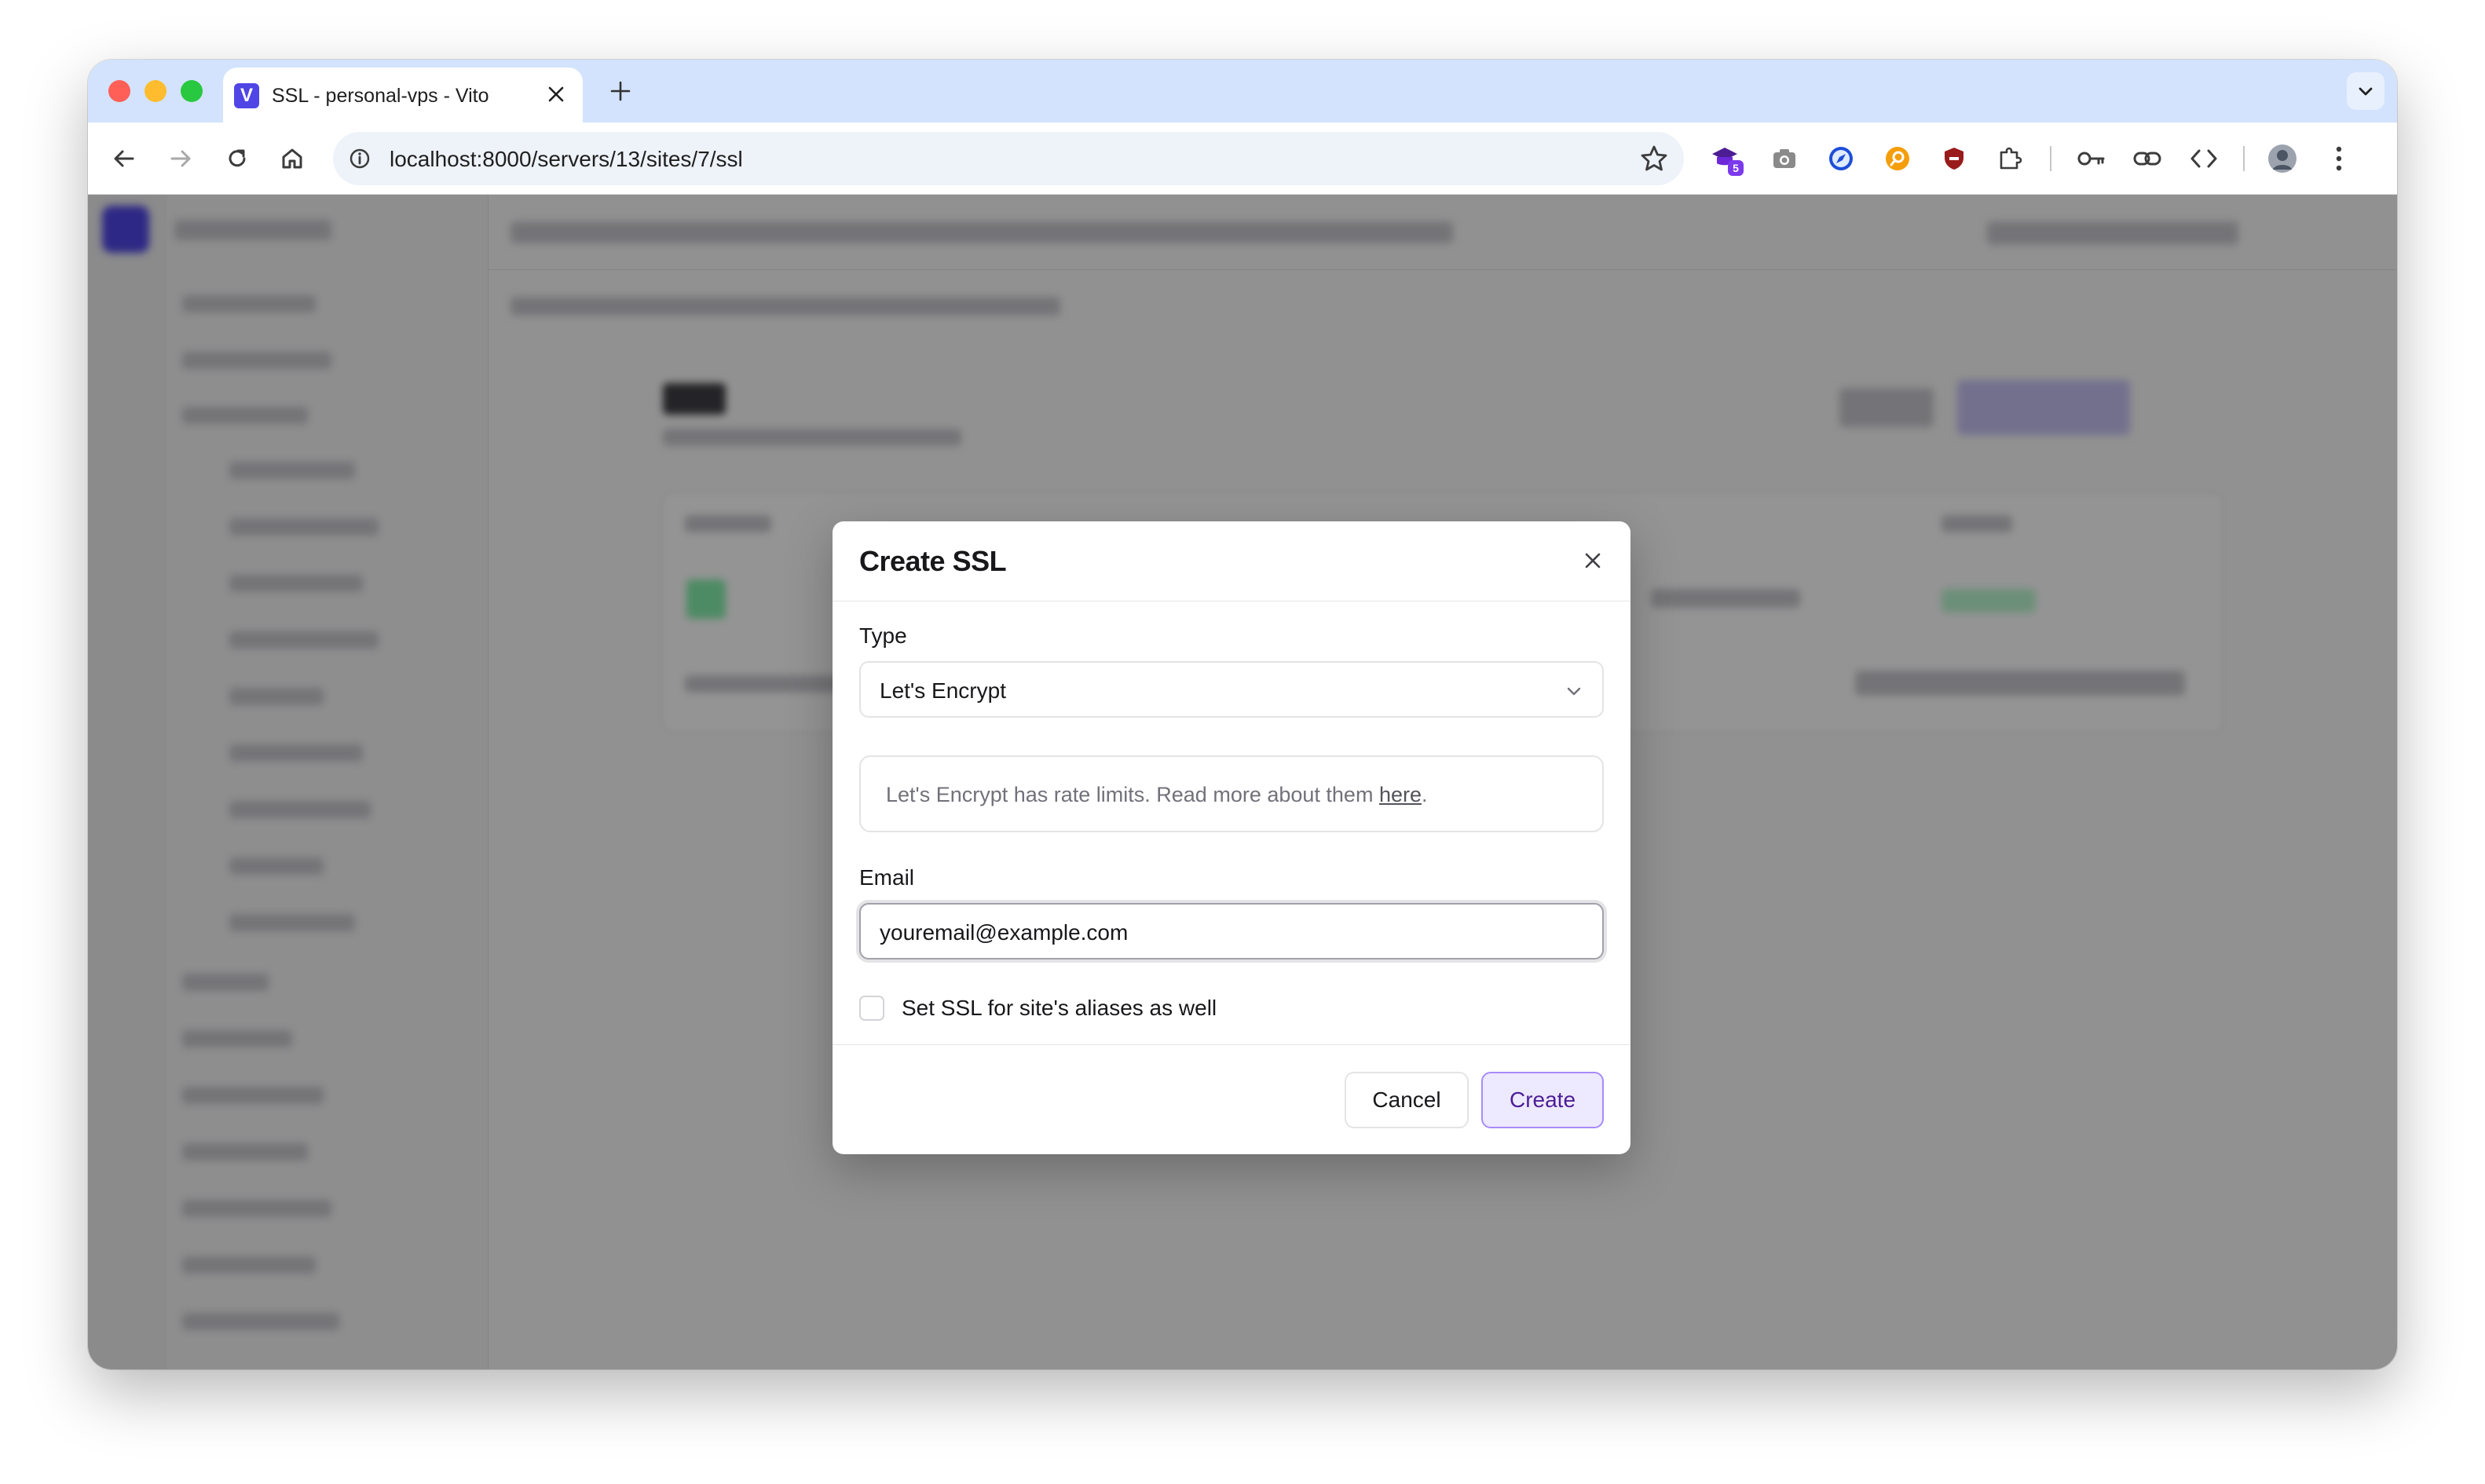  What do you see at coordinates (2282, 158) in the screenshot?
I see `profile-avatar-icon` at bounding box center [2282, 158].